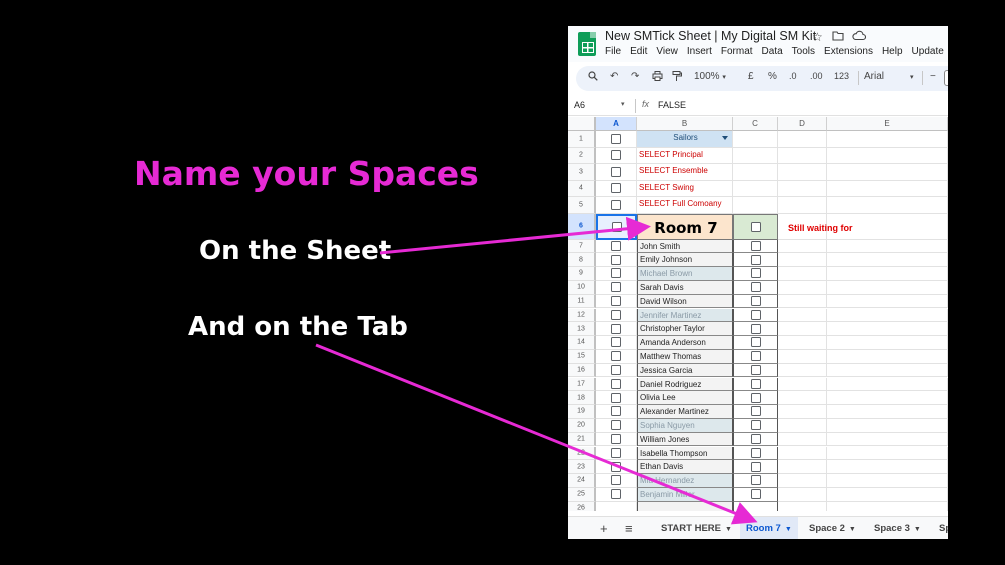 Image resolution: width=1005 pixels, height=565 pixels. What do you see at coordinates (582, 260) in the screenshot?
I see `row-header: 8` at bounding box center [582, 260].